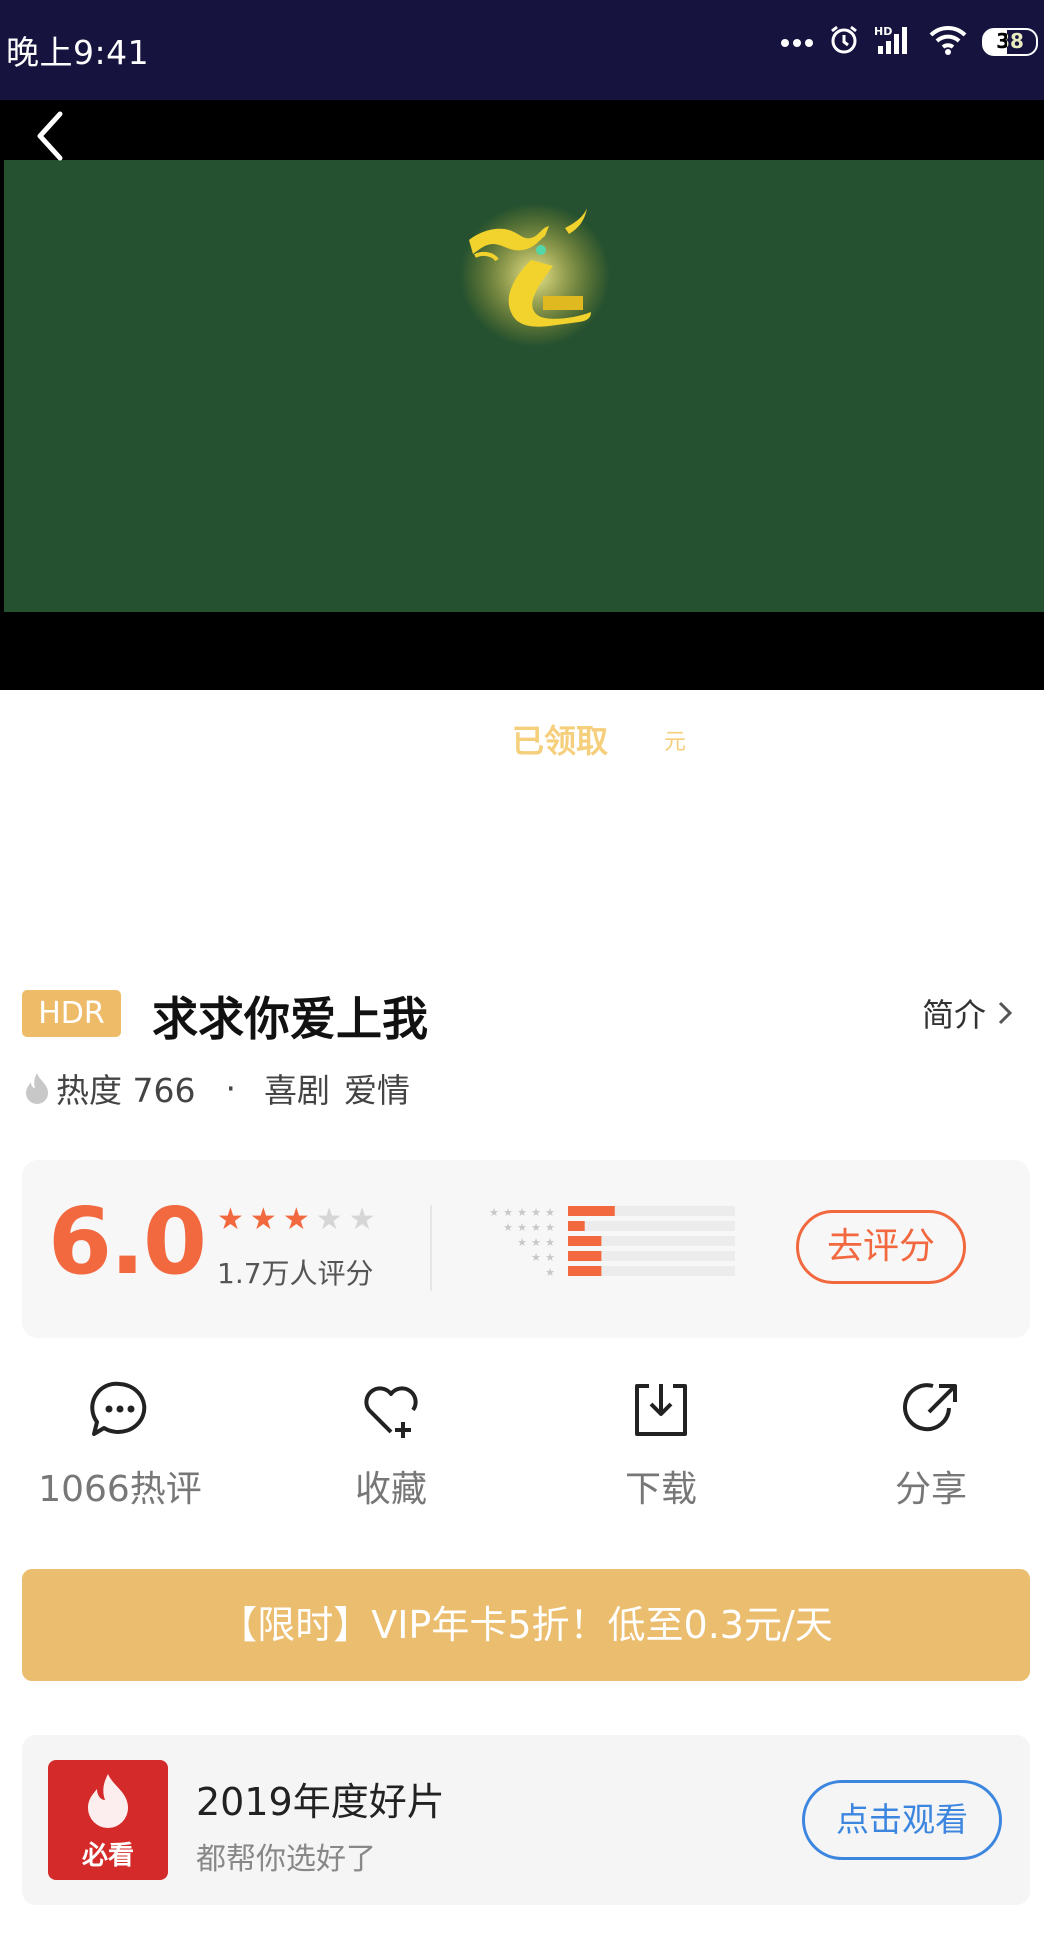  What do you see at coordinates (930, 1407) in the screenshot?
I see `share-icon` at bounding box center [930, 1407].